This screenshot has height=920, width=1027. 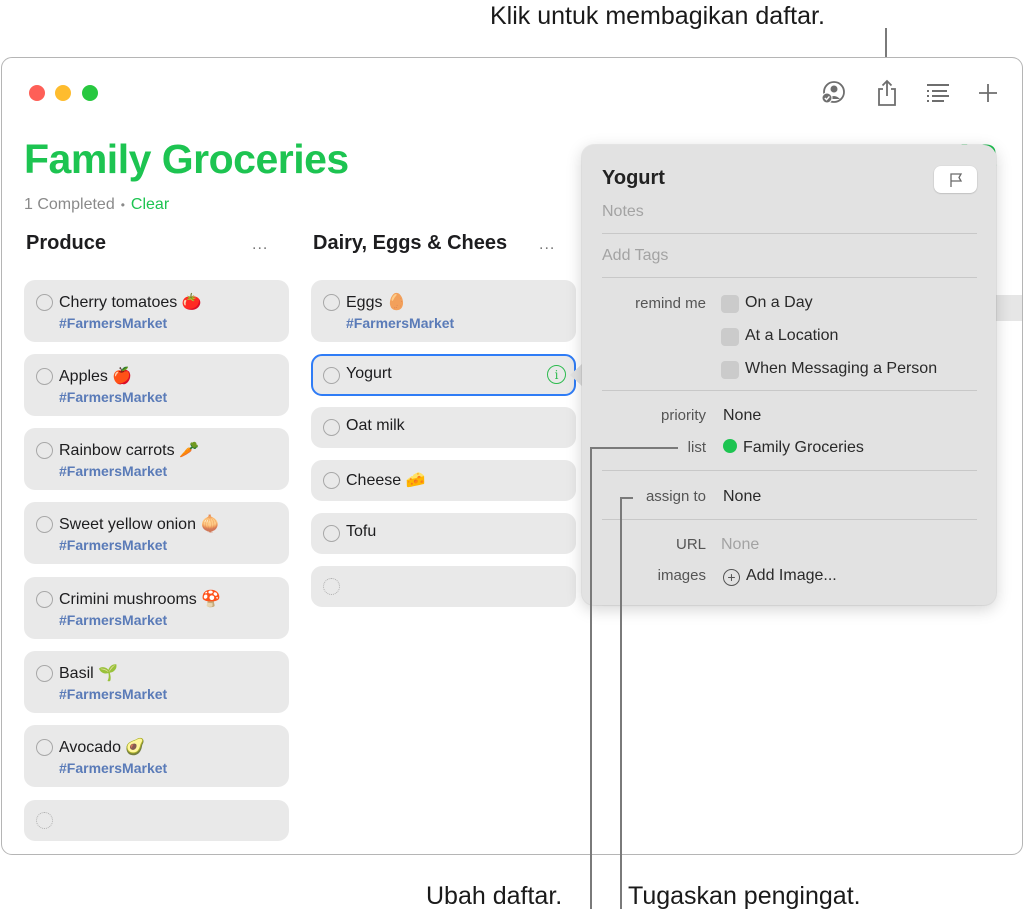 What do you see at coordinates (140, 599) in the screenshot?
I see `reminder-title: Crimini mushrooms 🍄` at bounding box center [140, 599].